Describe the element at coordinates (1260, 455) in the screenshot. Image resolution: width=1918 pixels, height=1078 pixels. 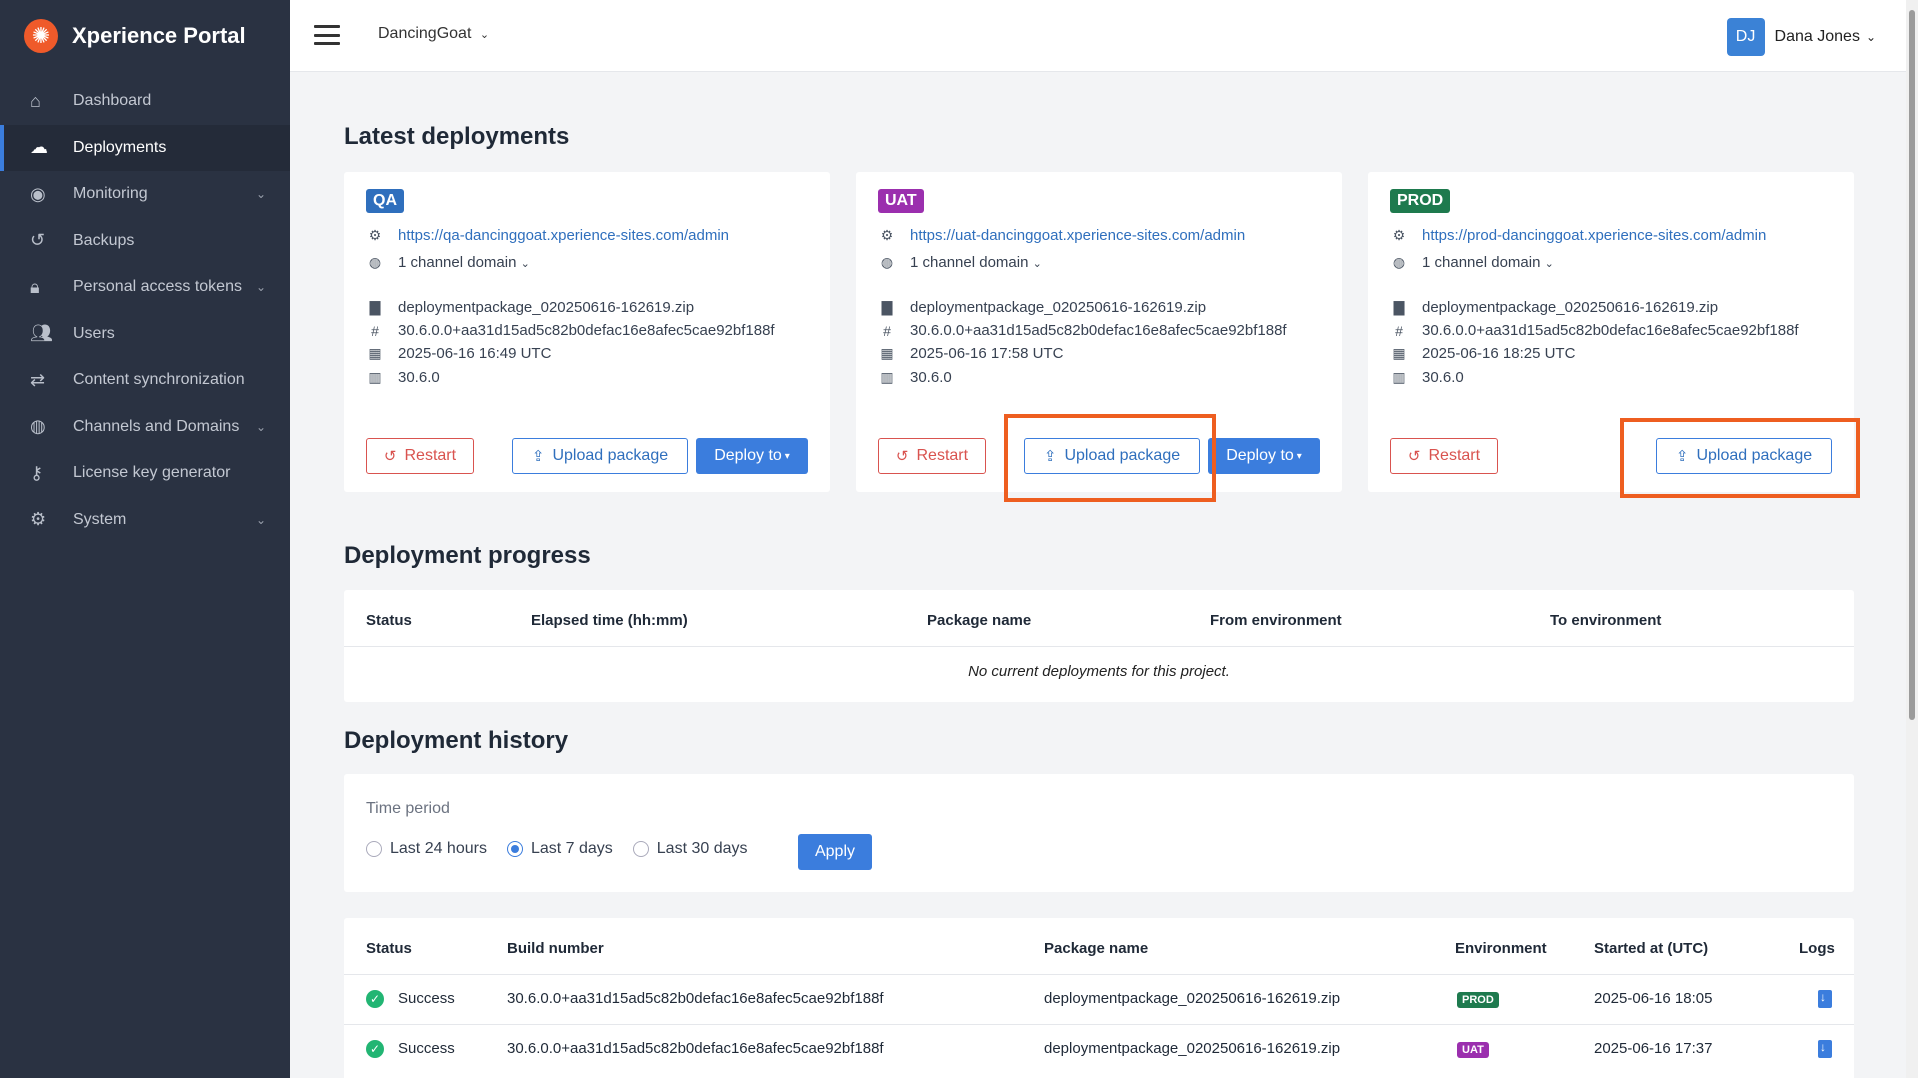
I see `deploy-label: Deploy to` at that location.